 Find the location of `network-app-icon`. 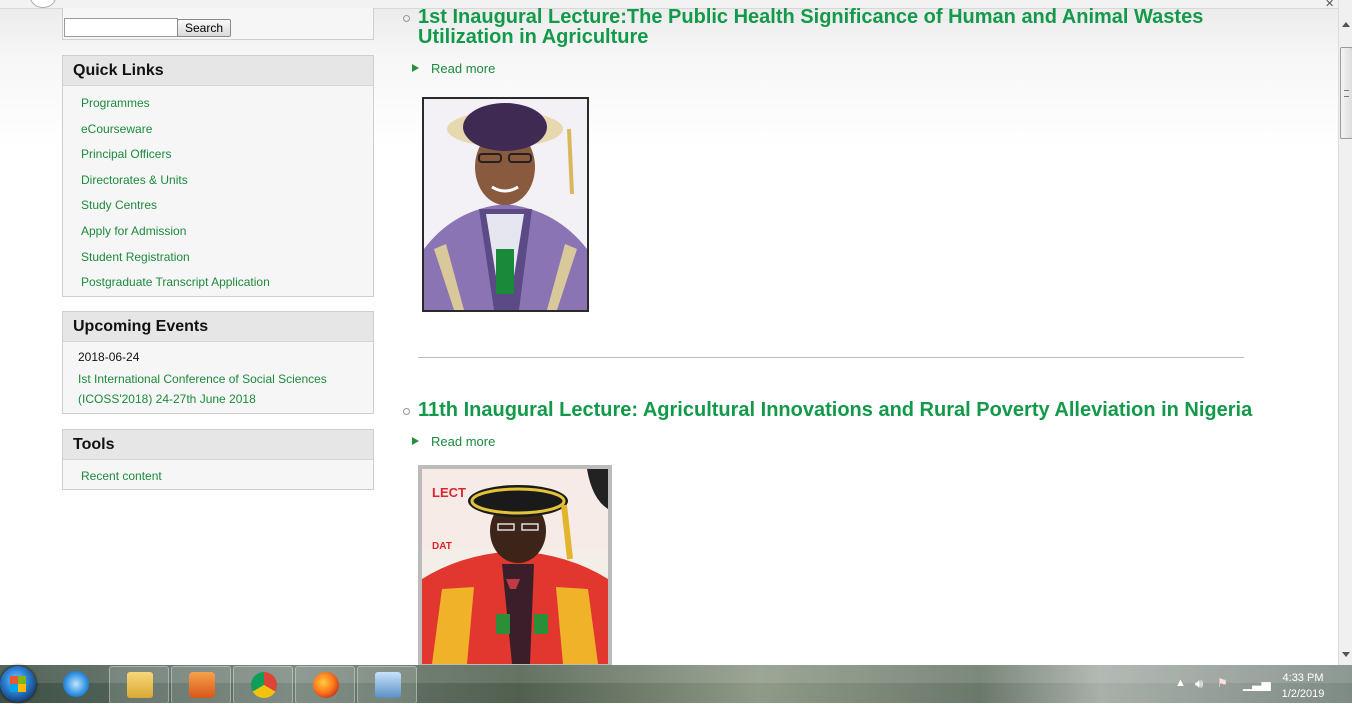

network-app-icon is located at coordinates (388, 685).